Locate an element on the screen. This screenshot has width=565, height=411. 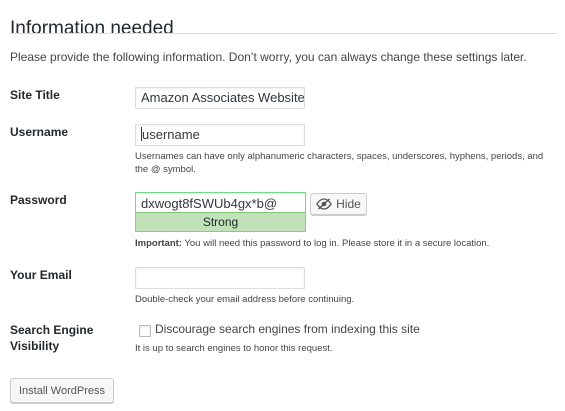
search-visibility-label: Search Engine Visibility is located at coordinates (51, 338).